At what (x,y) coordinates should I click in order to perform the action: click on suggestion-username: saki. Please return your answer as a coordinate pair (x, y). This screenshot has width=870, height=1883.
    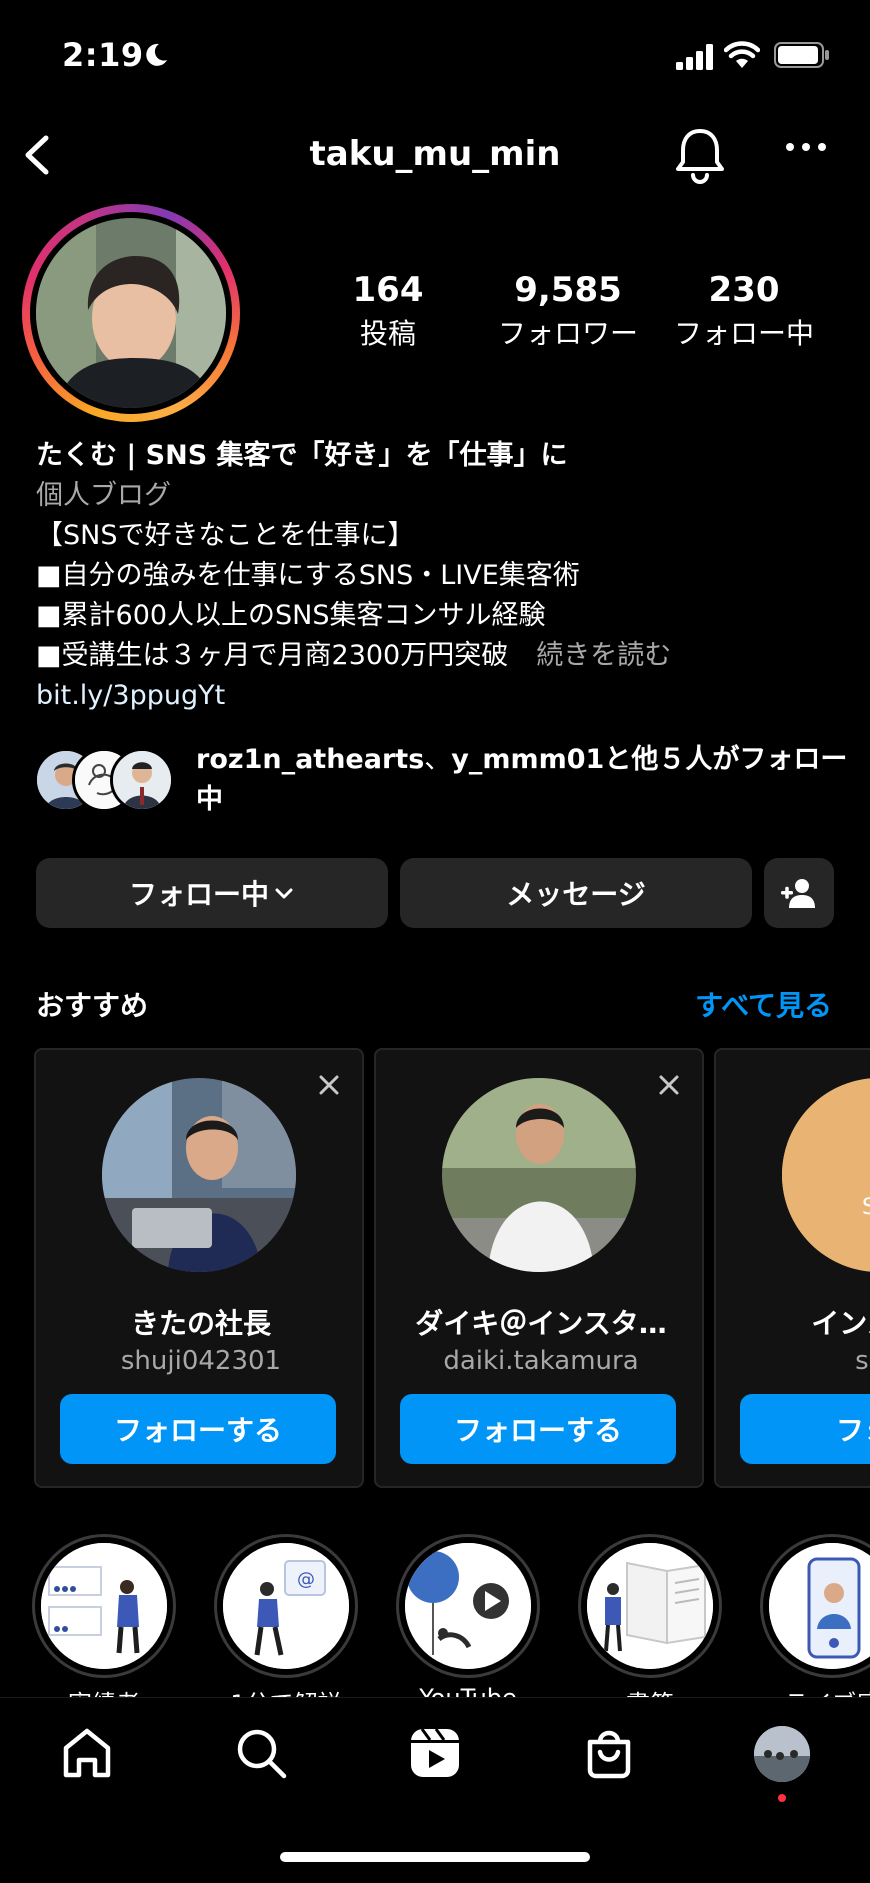
    Looking at the image, I should click on (862, 1361).